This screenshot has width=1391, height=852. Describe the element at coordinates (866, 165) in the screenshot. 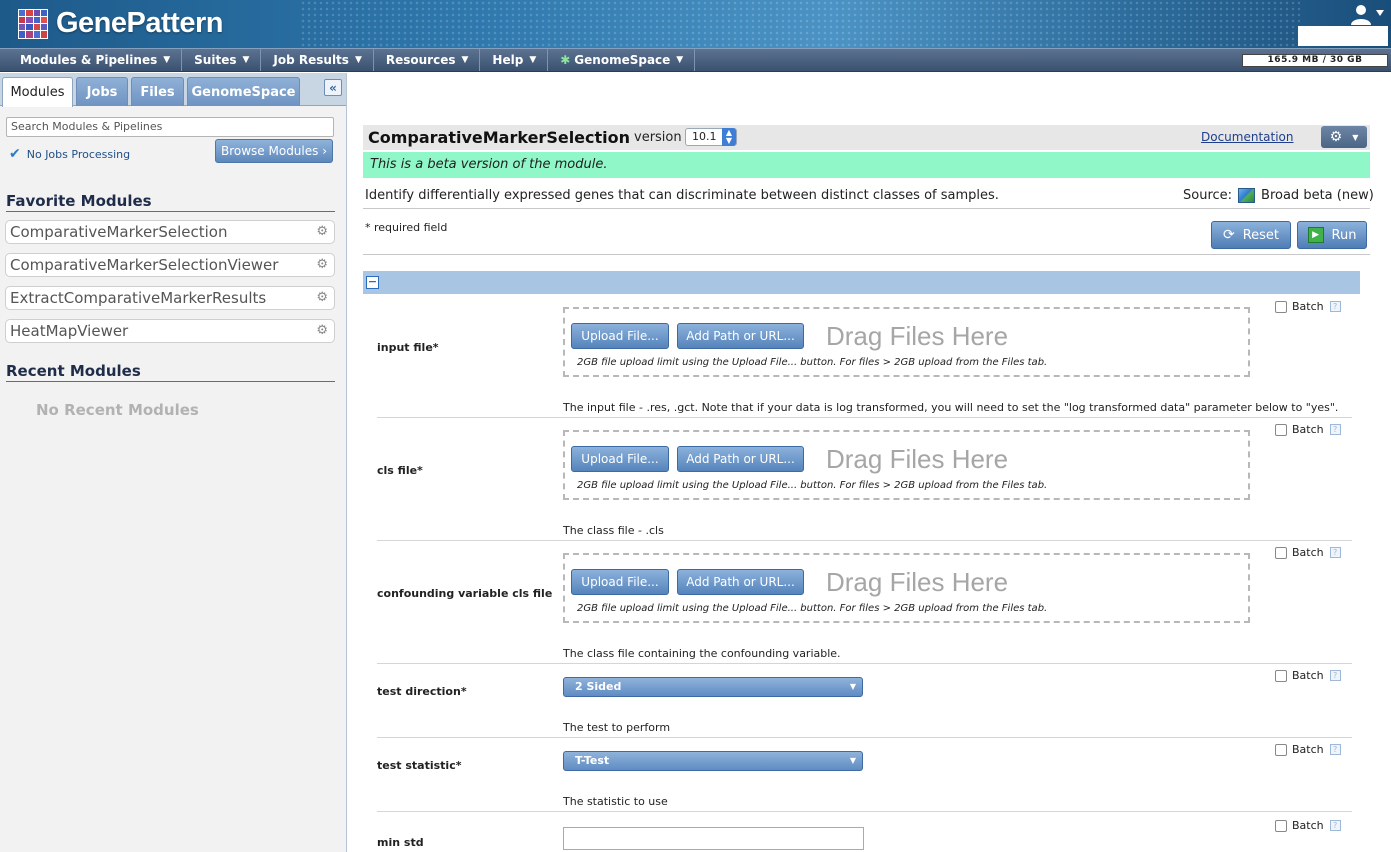

I see `beta-notice: This is a beta version of the module.` at that location.